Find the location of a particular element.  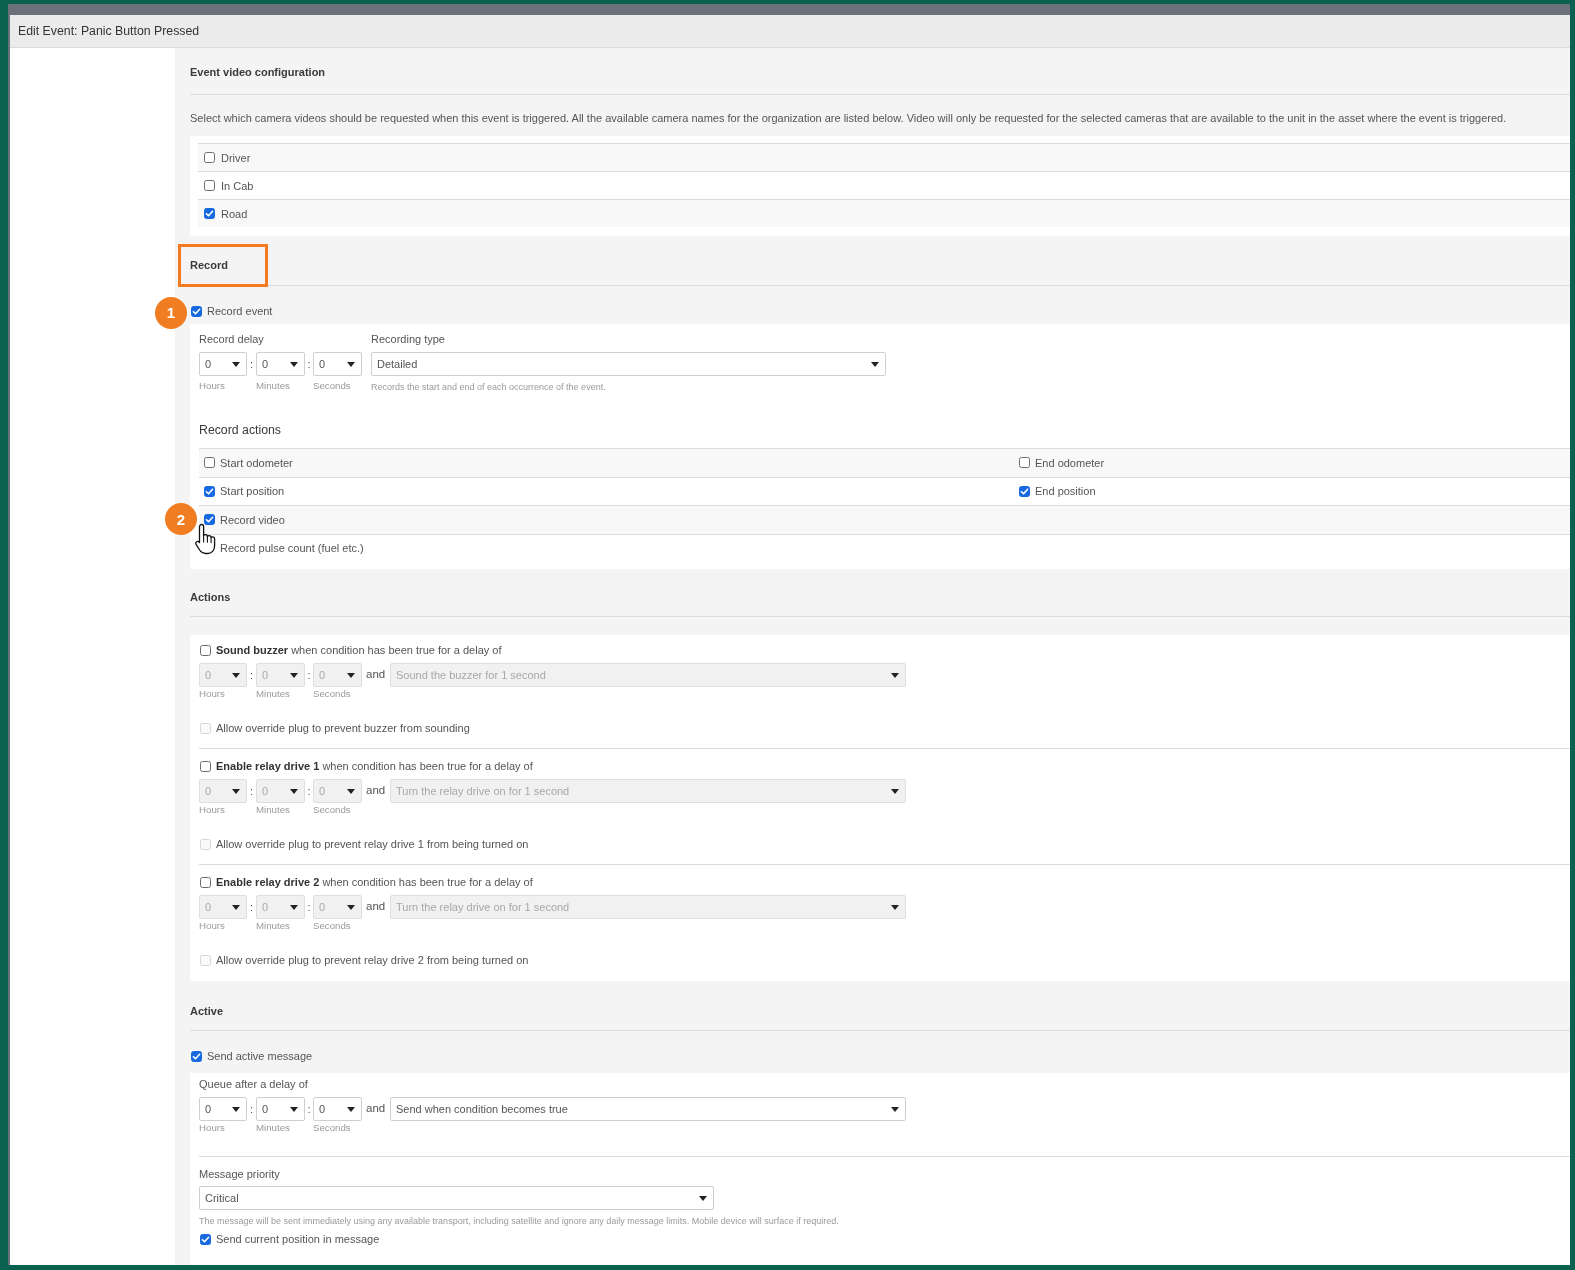

help-text: Records the start and end of each occurrence of the event. is located at coordinates (489, 387).